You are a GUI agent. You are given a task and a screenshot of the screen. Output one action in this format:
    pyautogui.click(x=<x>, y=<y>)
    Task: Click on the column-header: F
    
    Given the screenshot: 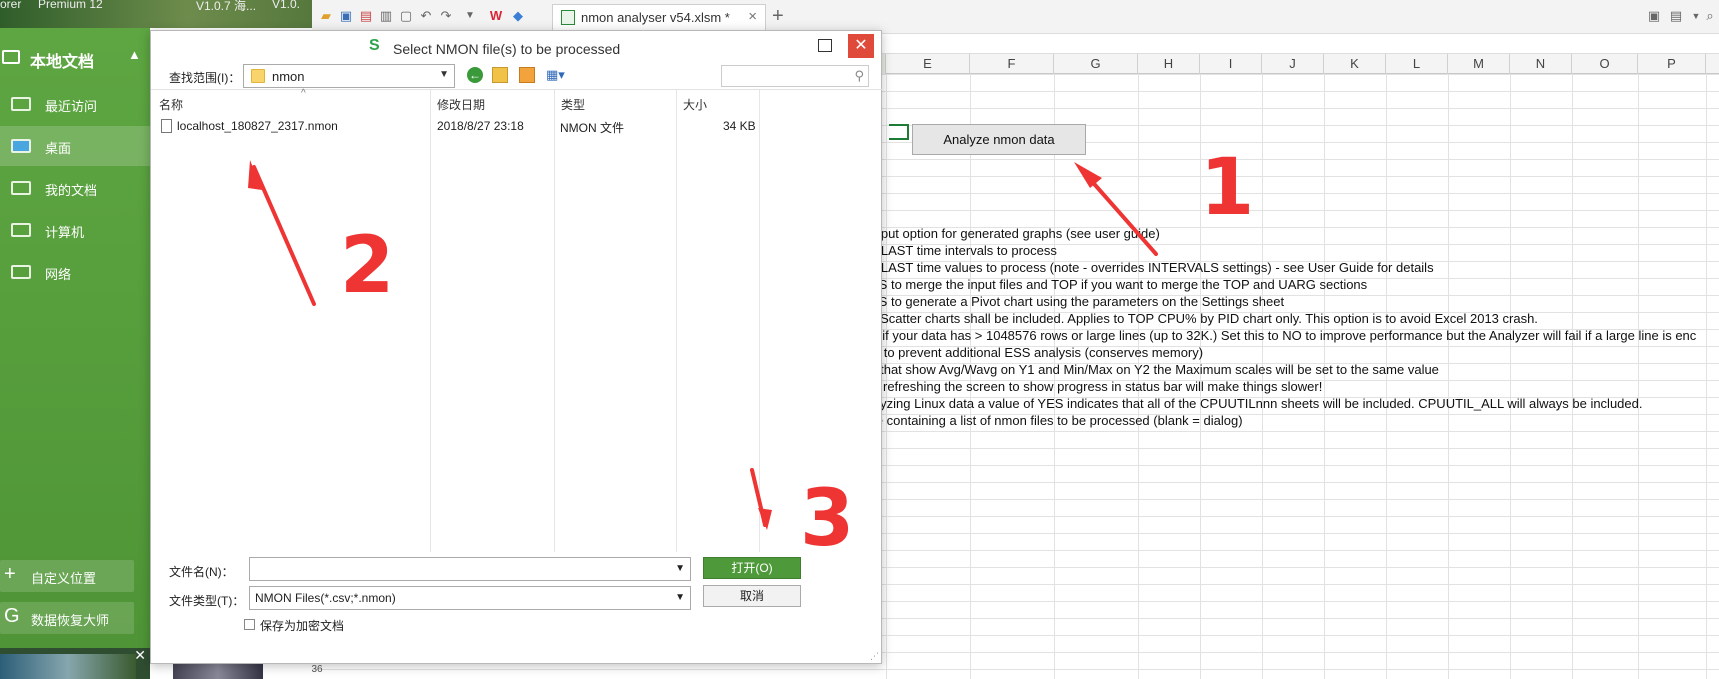 What is the action you would take?
    pyautogui.click(x=1012, y=64)
    